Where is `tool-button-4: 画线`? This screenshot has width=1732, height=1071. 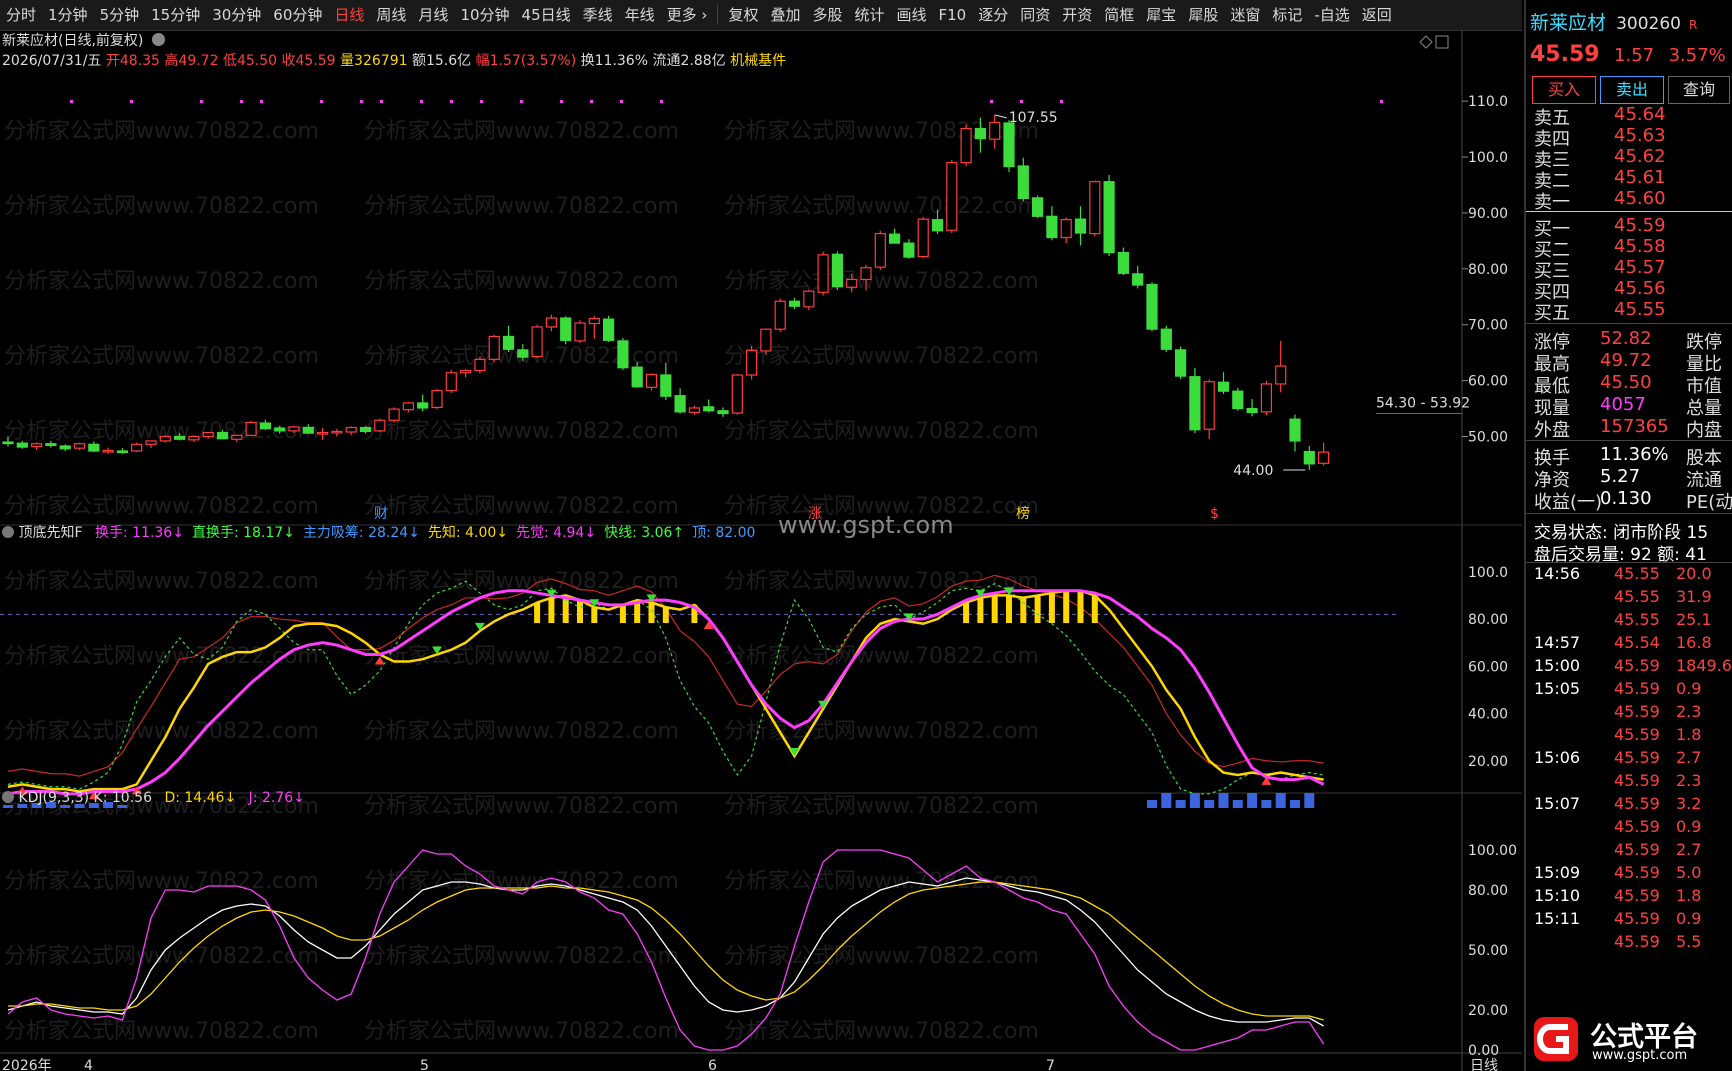 tool-button-4: 画线 is located at coordinates (912, 15).